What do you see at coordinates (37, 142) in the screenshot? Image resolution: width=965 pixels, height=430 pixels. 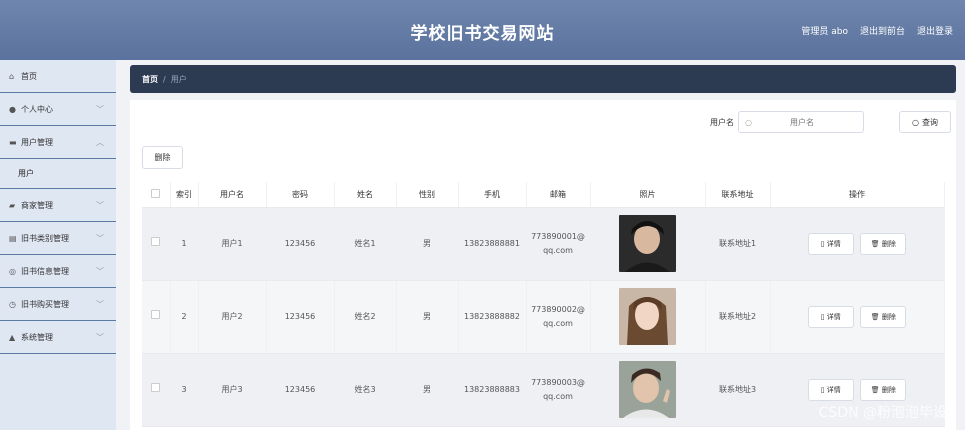 I see `sidebar-item-label: 用户管理` at bounding box center [37, 142].